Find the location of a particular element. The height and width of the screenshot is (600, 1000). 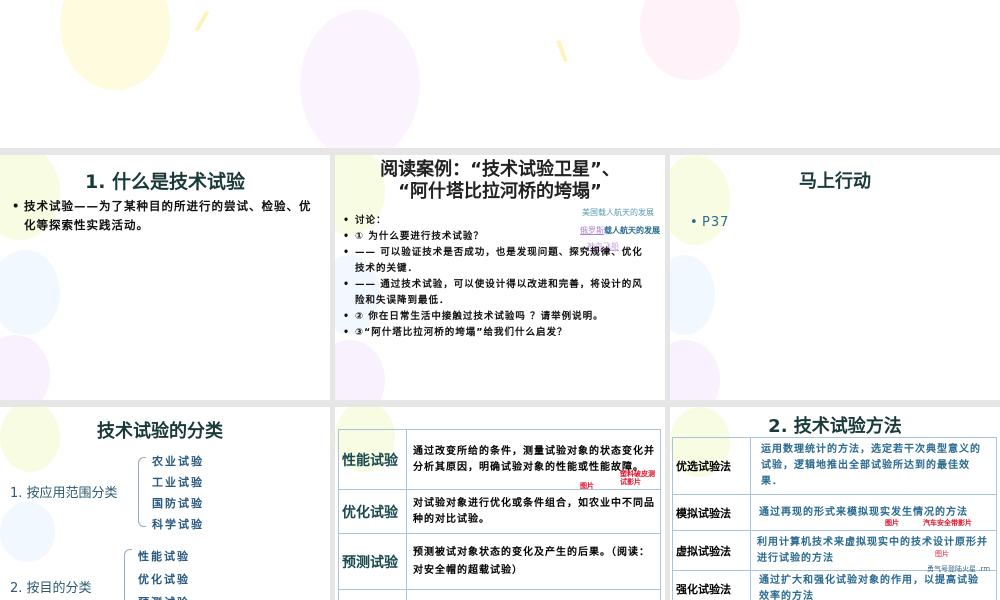

method-name: 优选试验法 is located at coordinates (711, 466).